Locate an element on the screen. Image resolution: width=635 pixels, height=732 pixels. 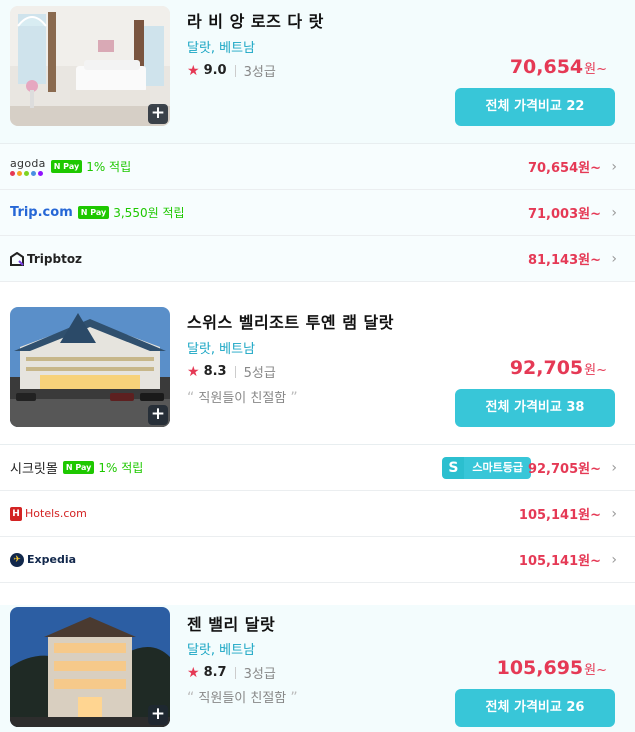
expedia-logo: ✈ Expedia is located at coordinates (43, 559).